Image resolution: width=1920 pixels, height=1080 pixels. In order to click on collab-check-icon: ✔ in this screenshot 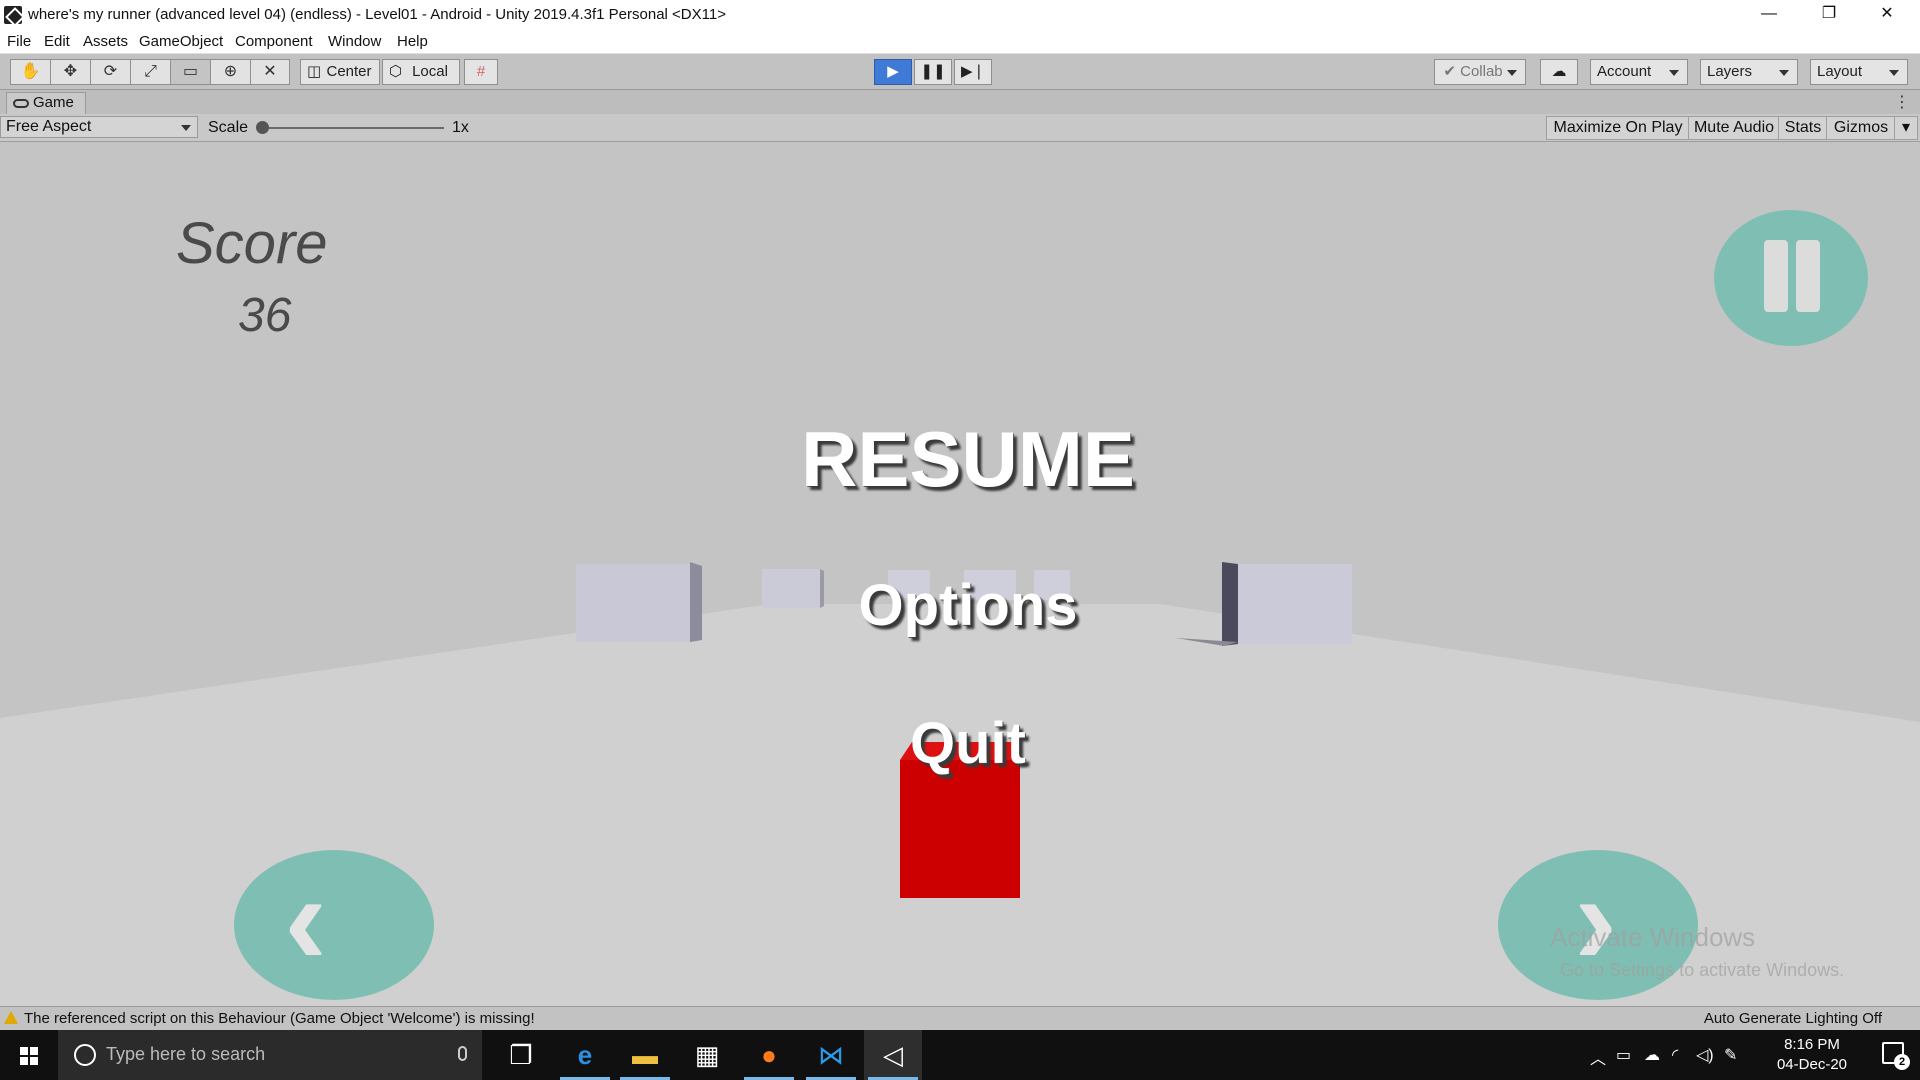, I will do `click(1449, 71)`.